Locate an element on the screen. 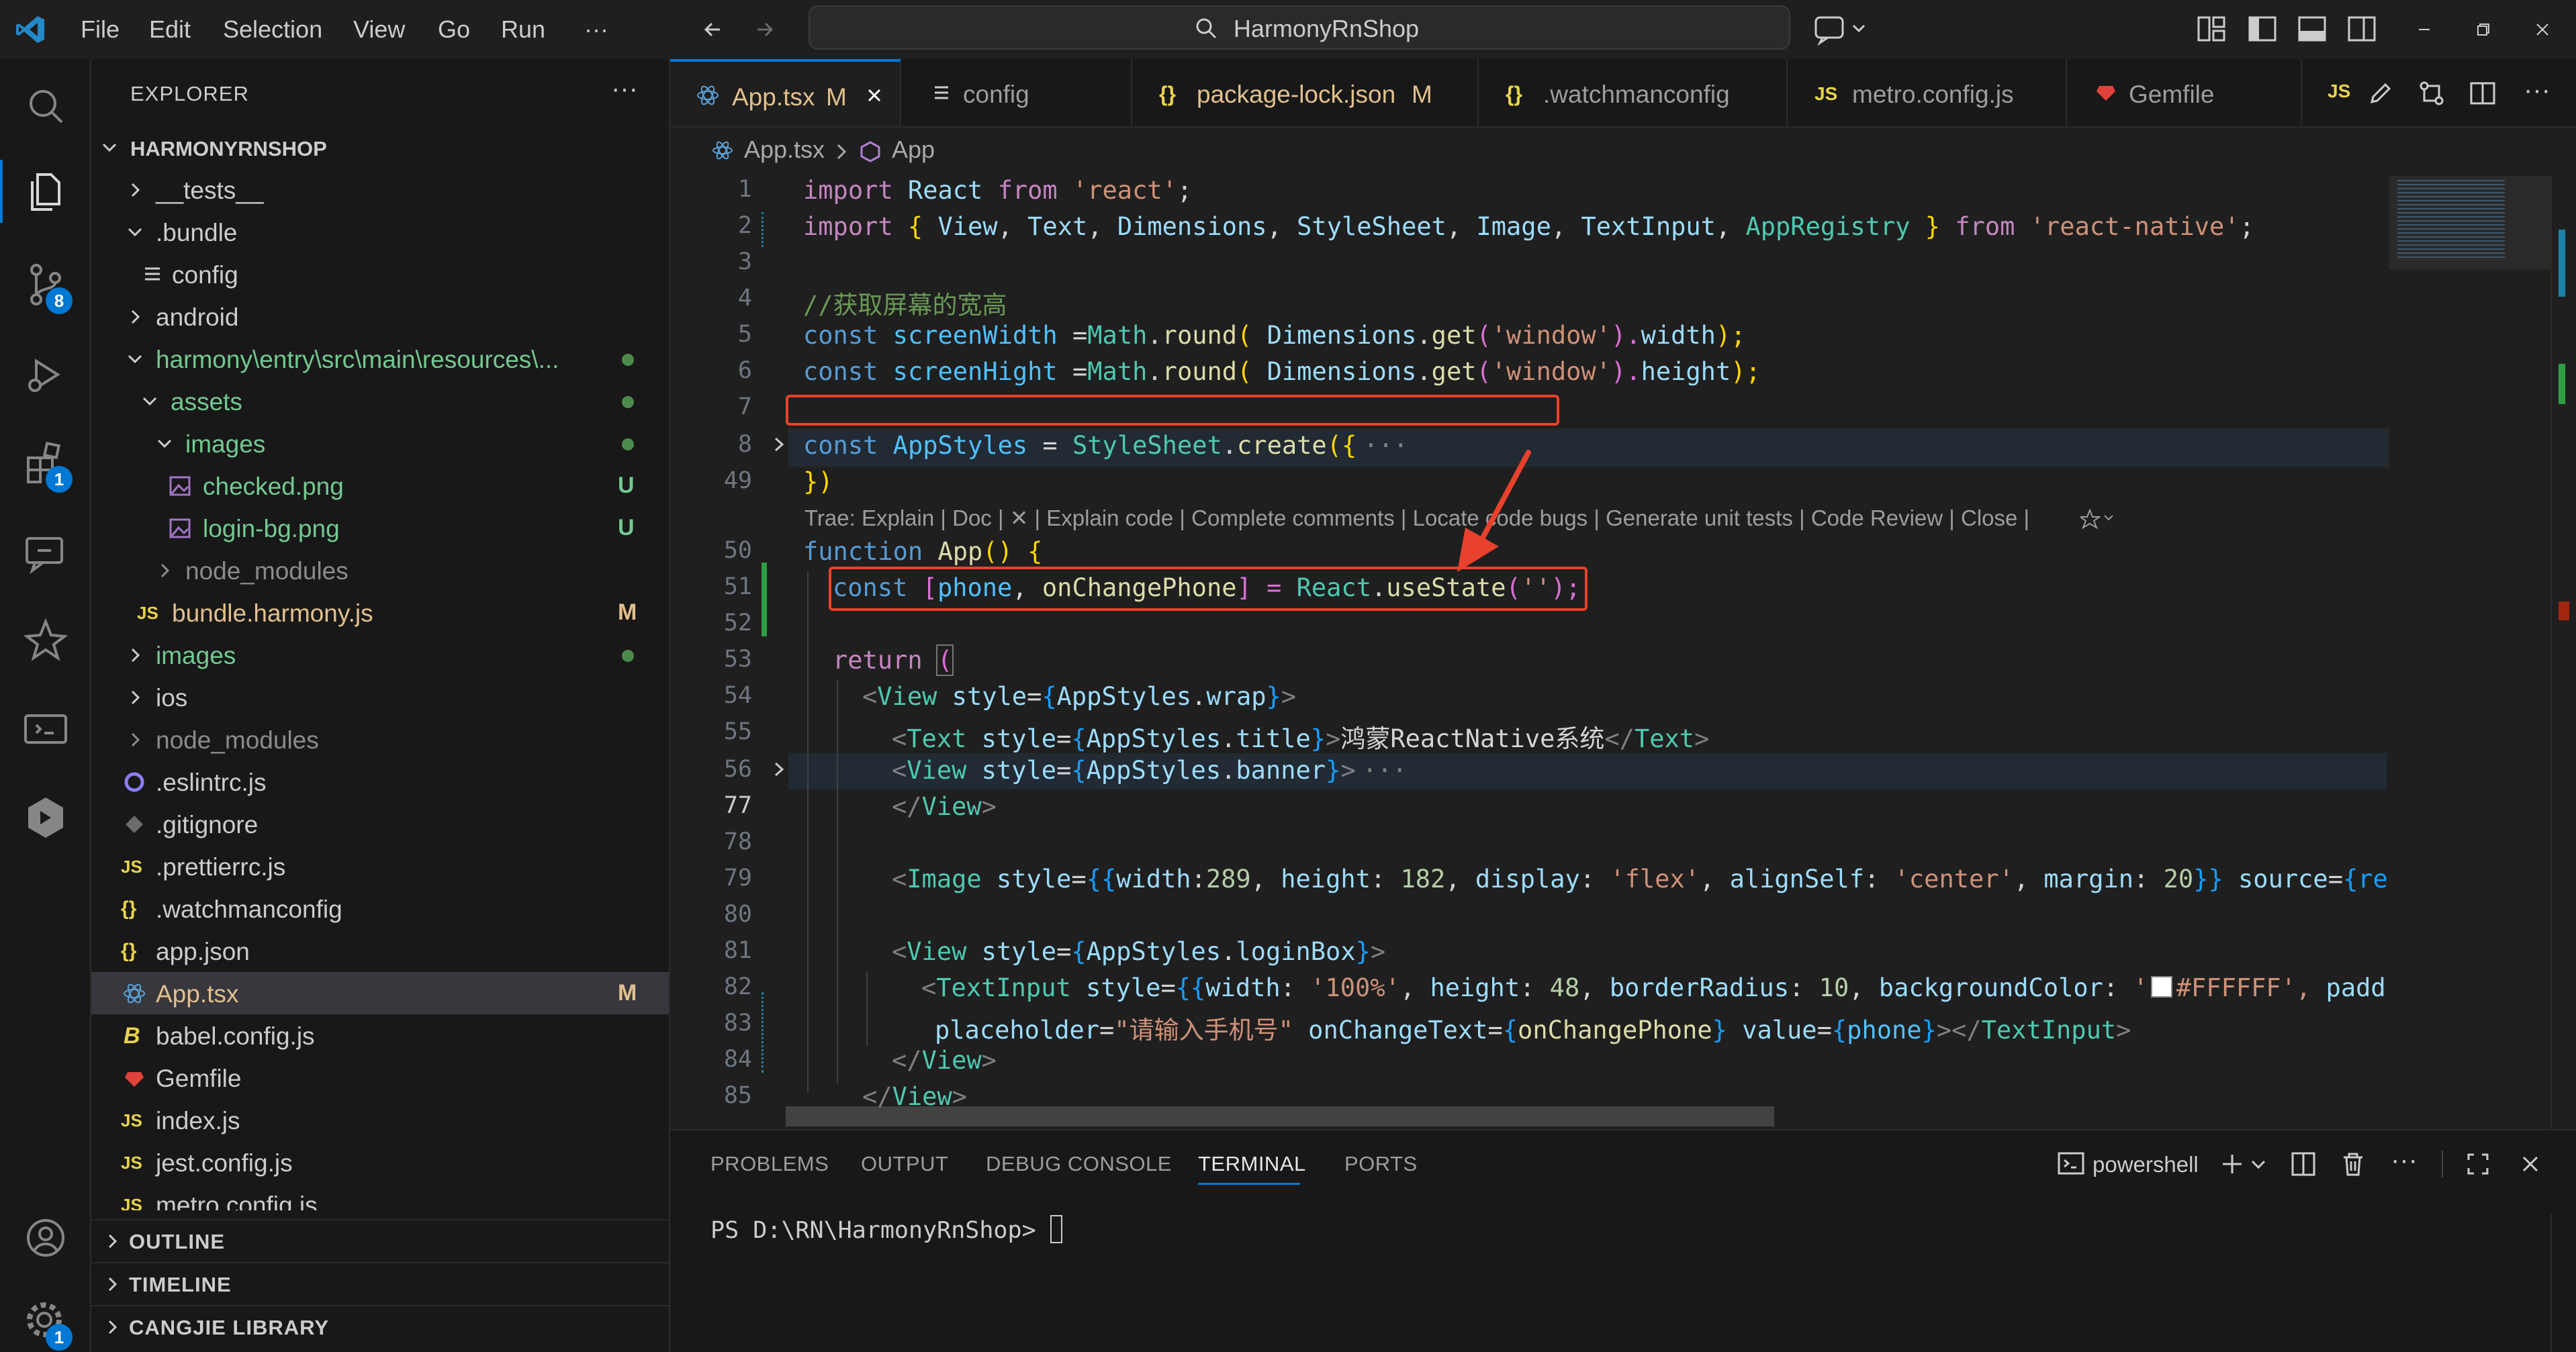  customize-layout-icon is located at coordinates (2211, 28).